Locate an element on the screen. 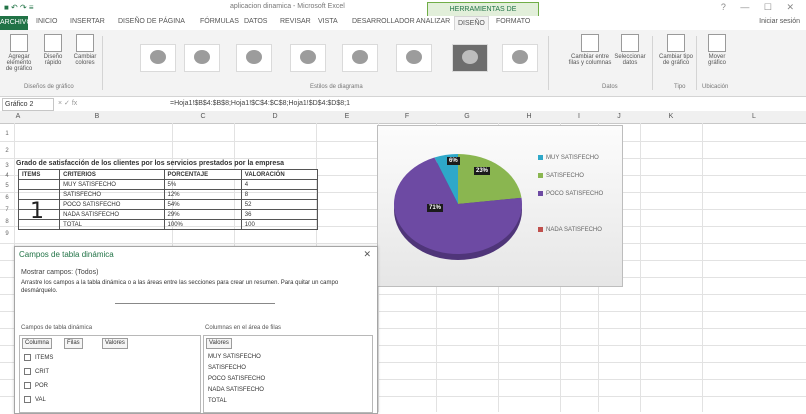  change-colors-button: Cambiar colores is located at coordinates (85, 54).